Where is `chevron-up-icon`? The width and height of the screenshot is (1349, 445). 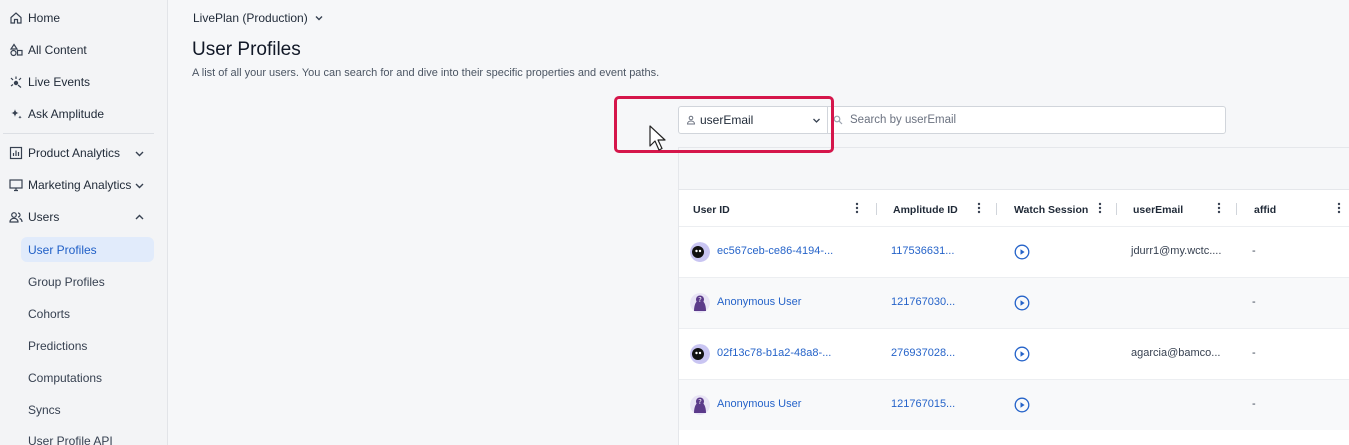
chevron-up-icon is located at coordinates (139, 217).